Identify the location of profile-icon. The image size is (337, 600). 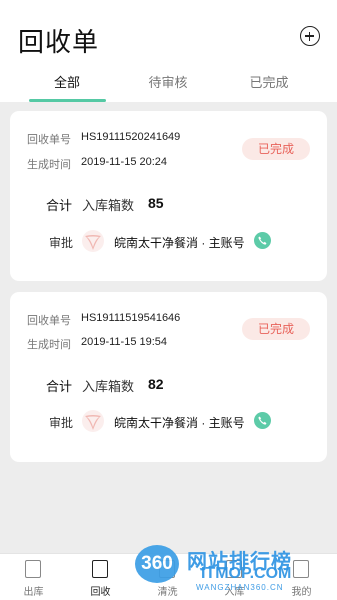
(301, 569).